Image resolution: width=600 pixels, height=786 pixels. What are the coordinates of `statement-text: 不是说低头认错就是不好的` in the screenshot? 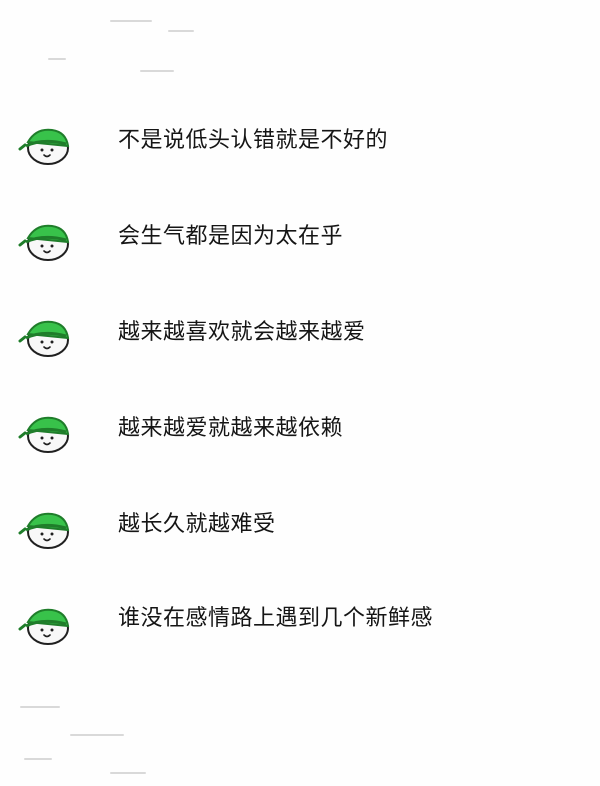 It's located at (253, 140).